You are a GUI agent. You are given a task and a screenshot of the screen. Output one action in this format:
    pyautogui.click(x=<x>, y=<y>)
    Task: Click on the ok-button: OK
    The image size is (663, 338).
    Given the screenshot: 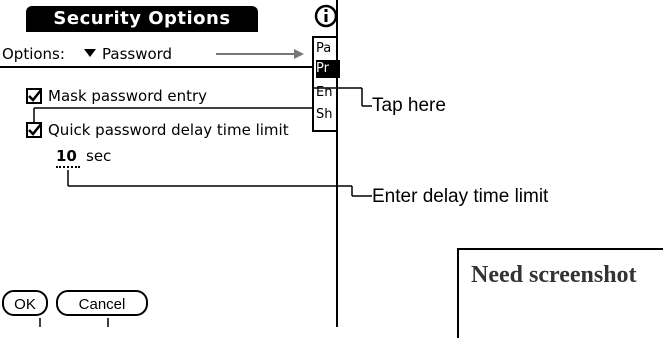 What is the action you would take?
    pyautogui.click(x=25, y=303)
    